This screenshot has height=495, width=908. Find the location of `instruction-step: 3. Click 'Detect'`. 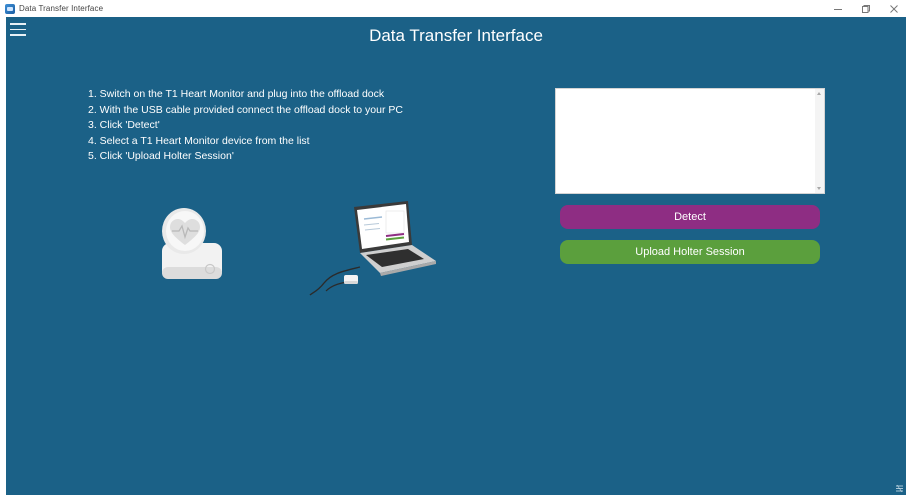

instruction-step: 3. Click 'Detect' is located at coordinates (124, 125).